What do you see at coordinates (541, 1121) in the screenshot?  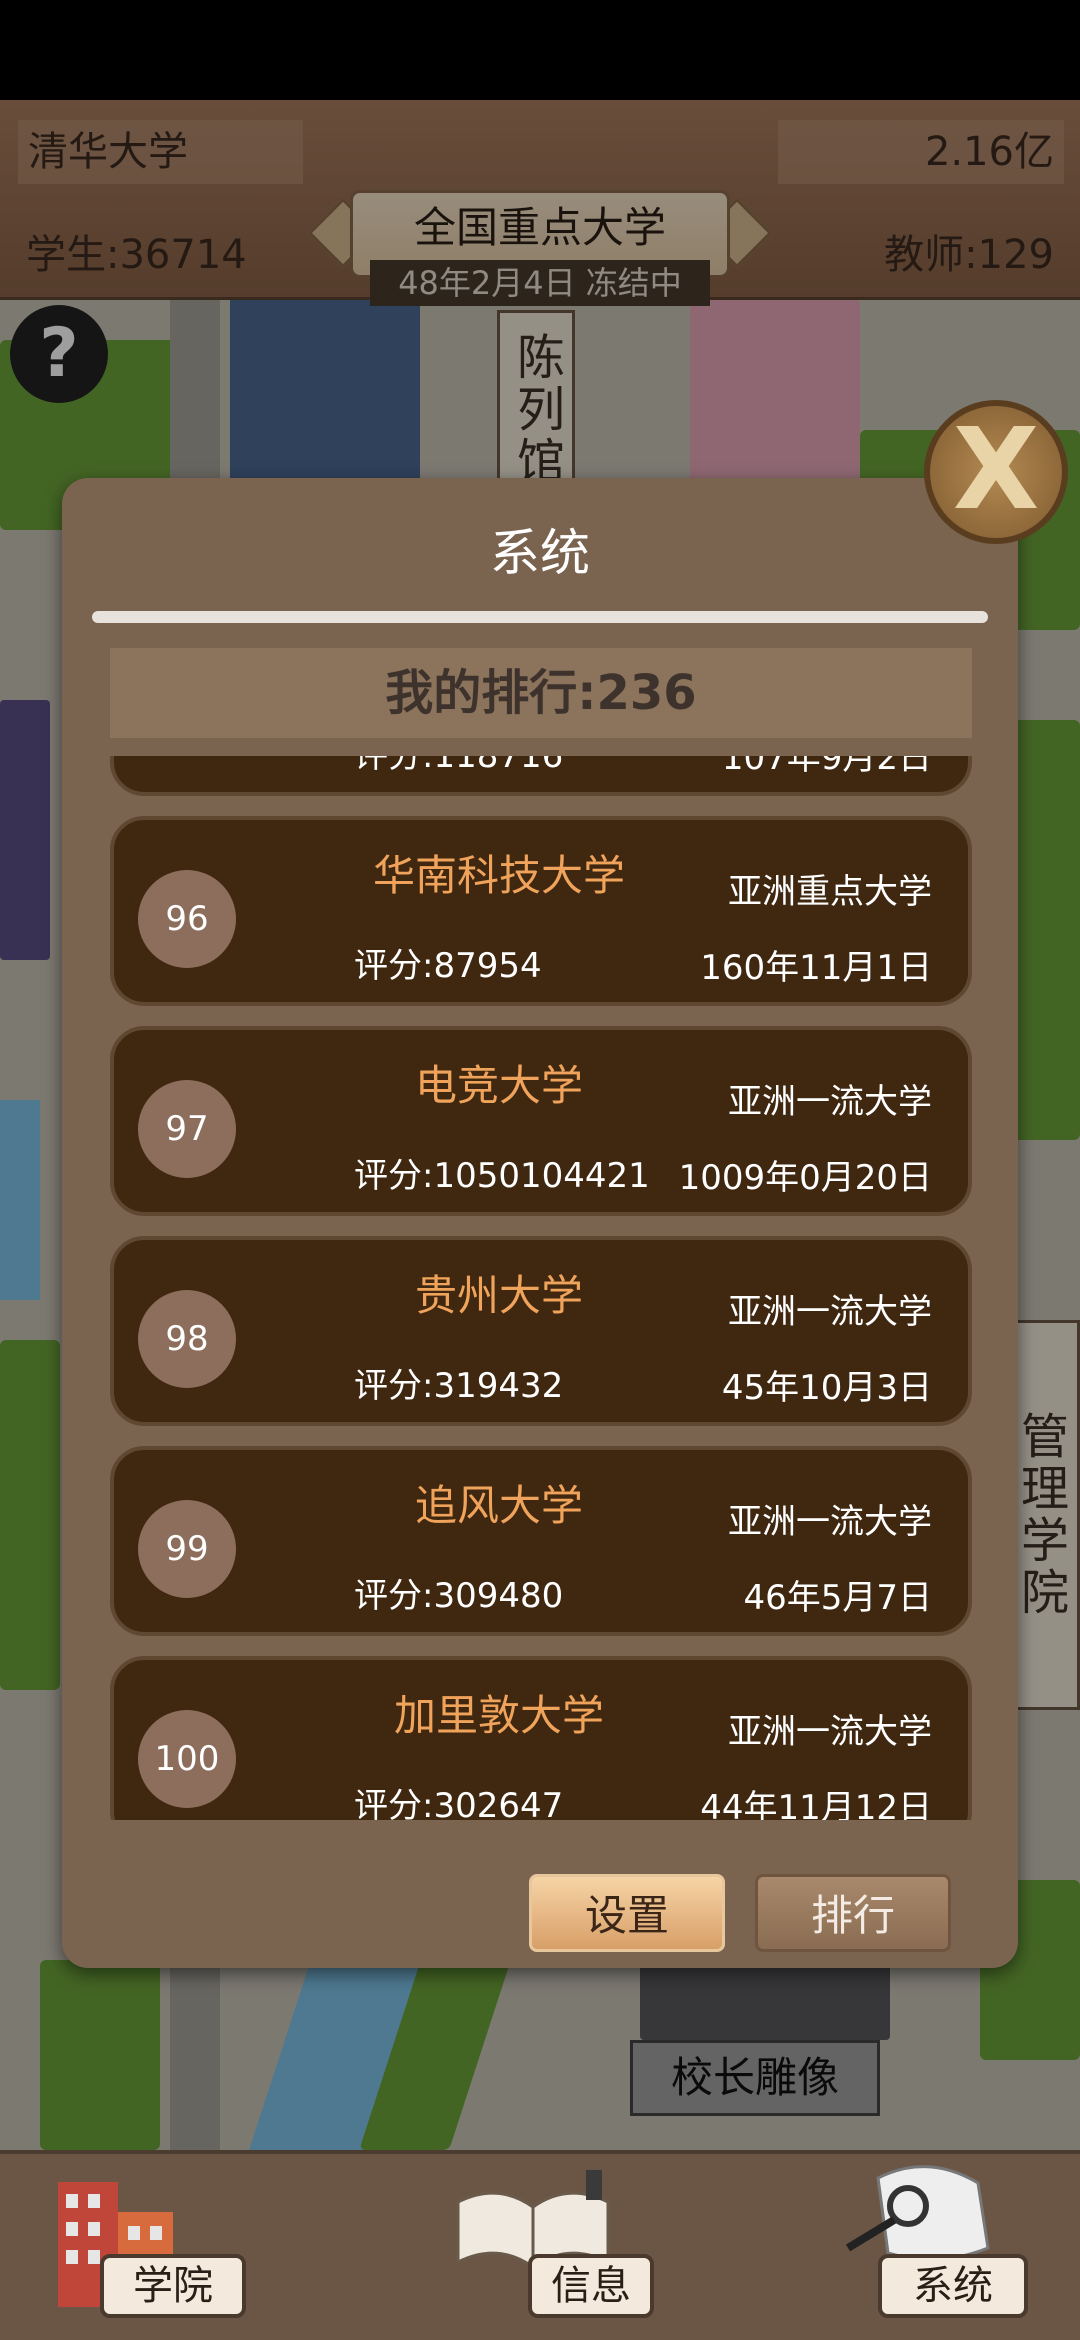 I see `ranking-row: 97 电竞大学 亚洲一流大学 评分:1050104421 1009年0月20日` at bounding box center [541, 1121].